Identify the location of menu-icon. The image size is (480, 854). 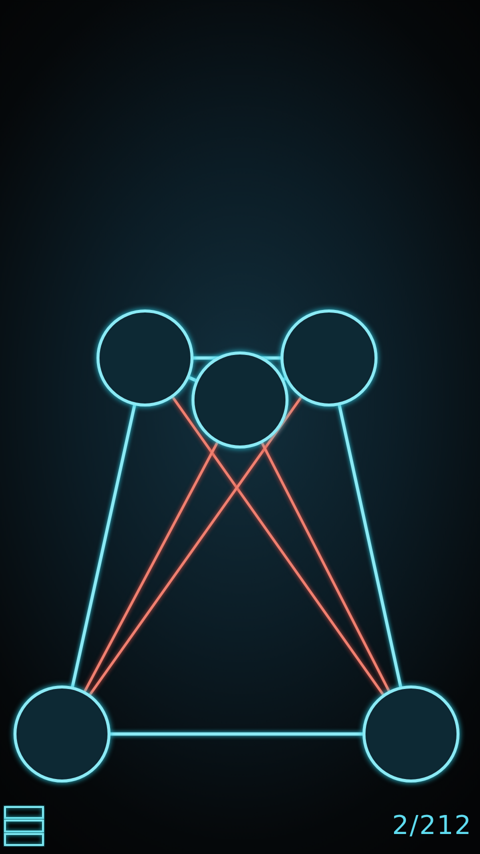
(24, 826).